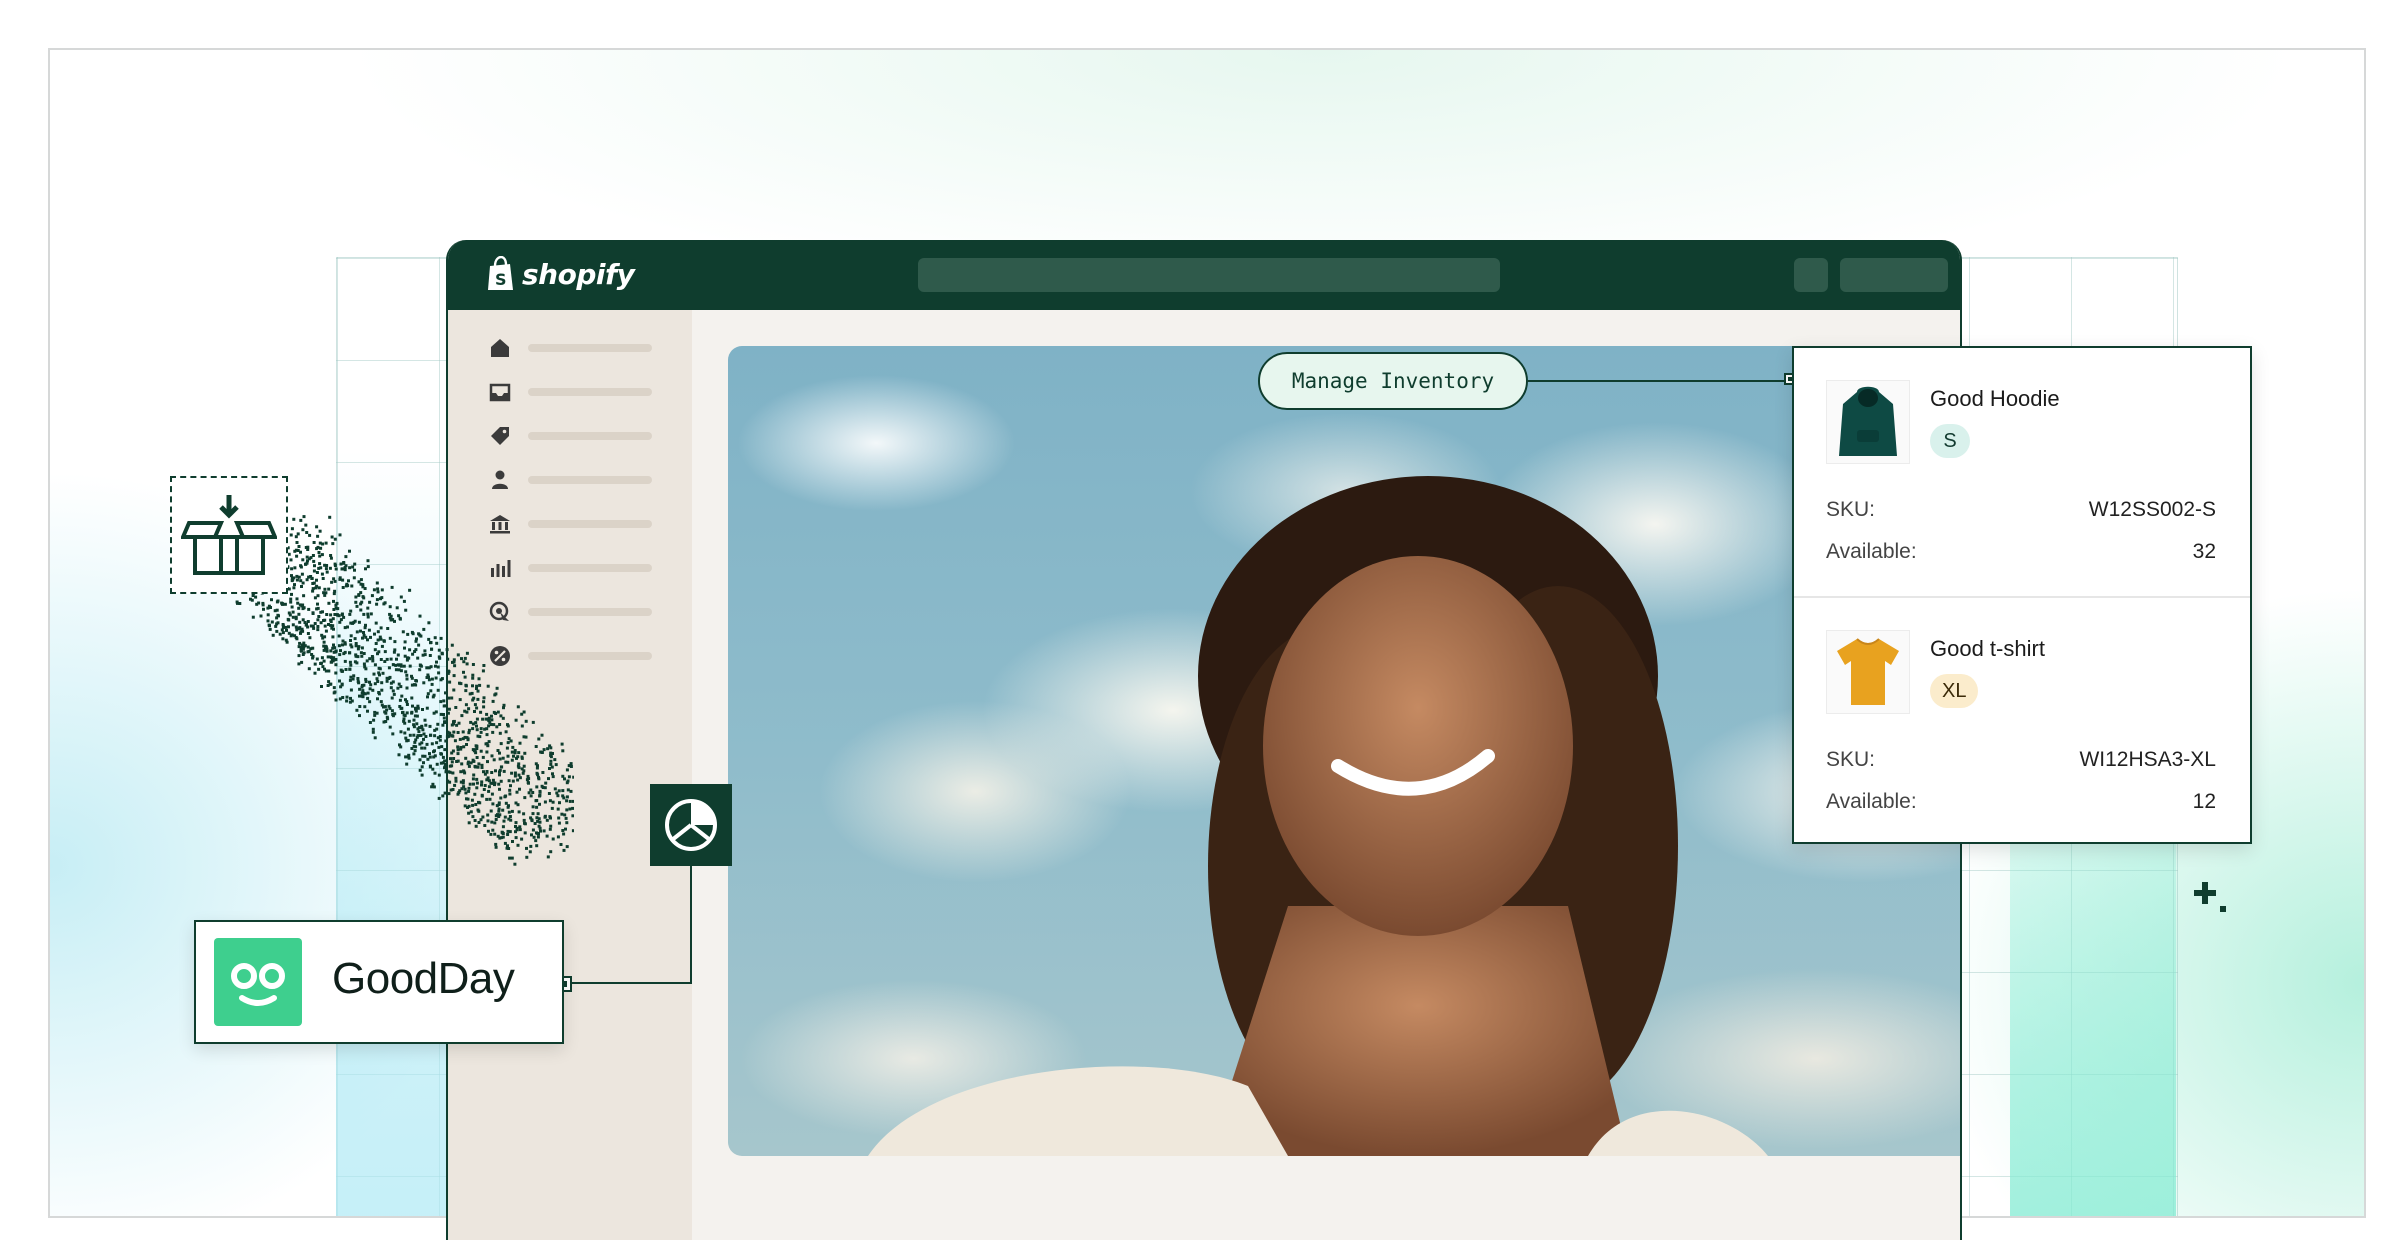 The height and width of the screenshot is (1260, 2400). I want to click on size-badge: XL, so click(1954, 691).